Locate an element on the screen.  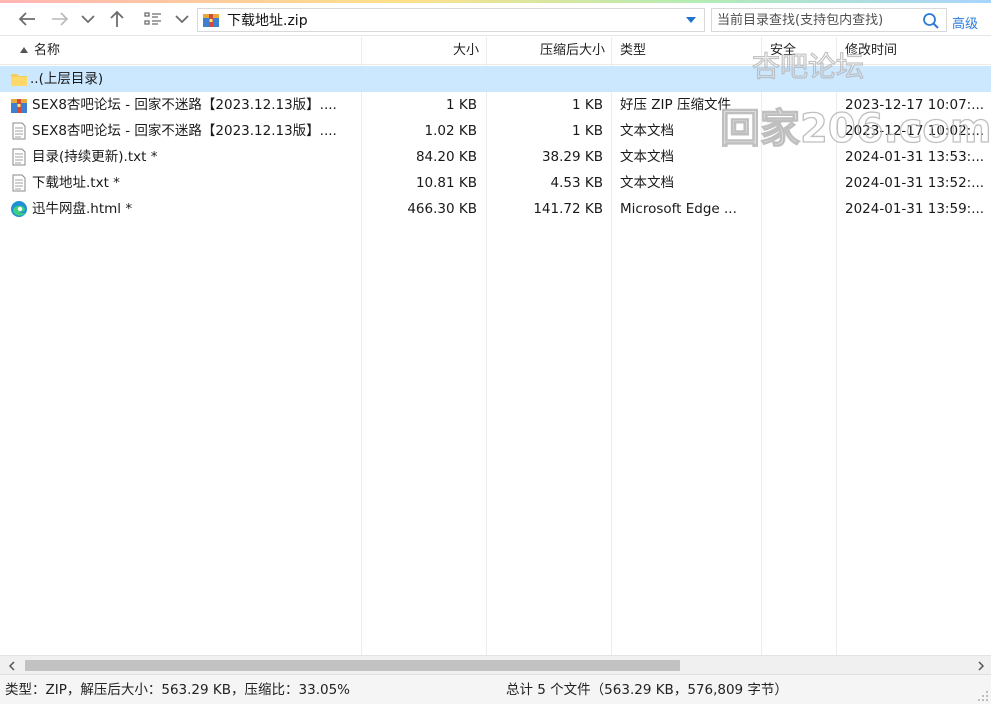
file-row-parent-directory: ..(上层目录) is located at coordinates (495, 79).